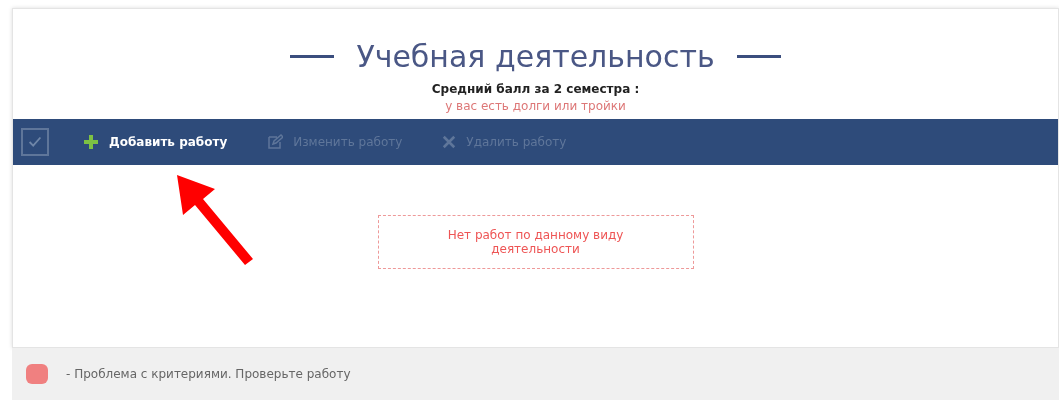 This screenshot has width=1059, height=400. I want to click on average-warning: у вас есть долги или тройки, so click(535, 106).